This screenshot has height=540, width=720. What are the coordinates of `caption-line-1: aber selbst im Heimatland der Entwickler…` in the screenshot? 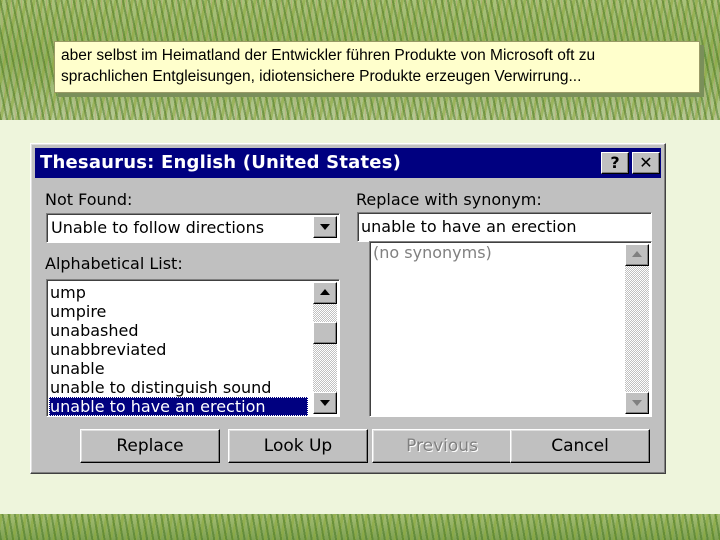 It's located at (328, 55).